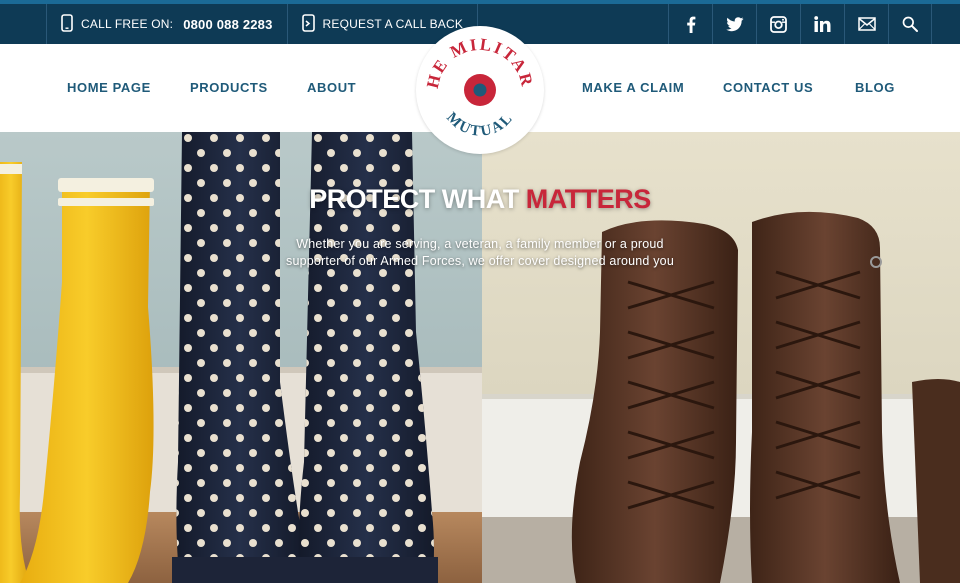 The image size is (960, 583). What do you see at coordinates (633, 87) in the screenshot?
I see `nav-make-a-claim: MAKE A CLAIM` at bounding box center [633, 87].